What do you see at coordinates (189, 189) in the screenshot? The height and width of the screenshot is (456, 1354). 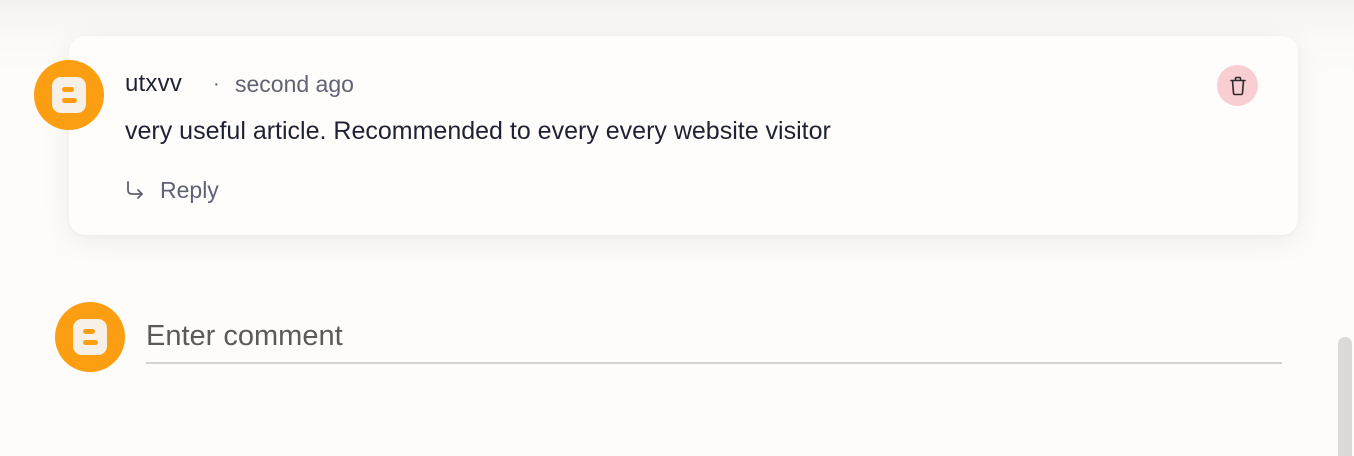 I see `reply-label: Reply` at bounding box center [189, 189].